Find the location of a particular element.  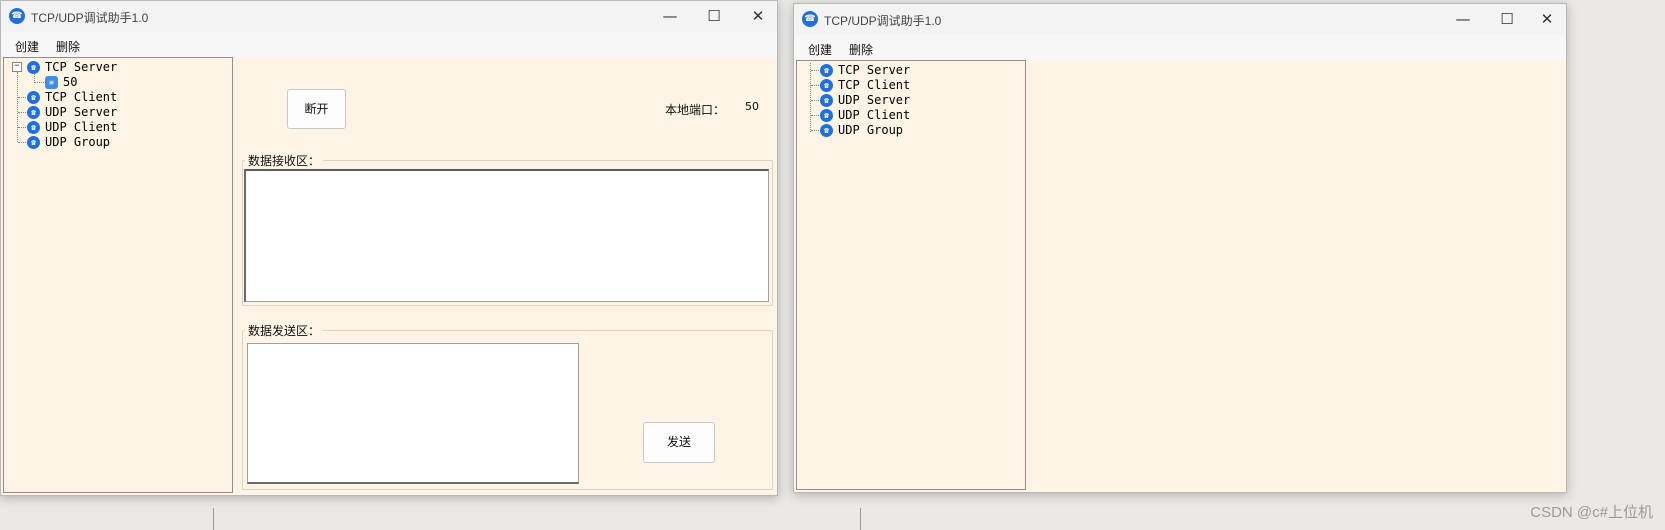

disconnect-button: 断开 is located at coordinates (316, 109).